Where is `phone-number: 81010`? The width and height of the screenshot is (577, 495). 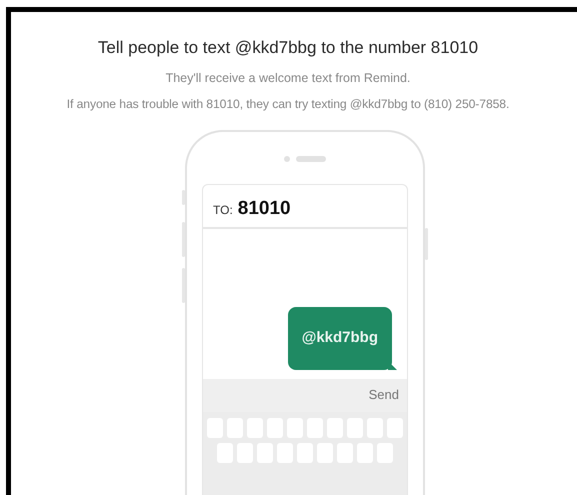 phone-number: 81010 is located at coordinates (264, 208).